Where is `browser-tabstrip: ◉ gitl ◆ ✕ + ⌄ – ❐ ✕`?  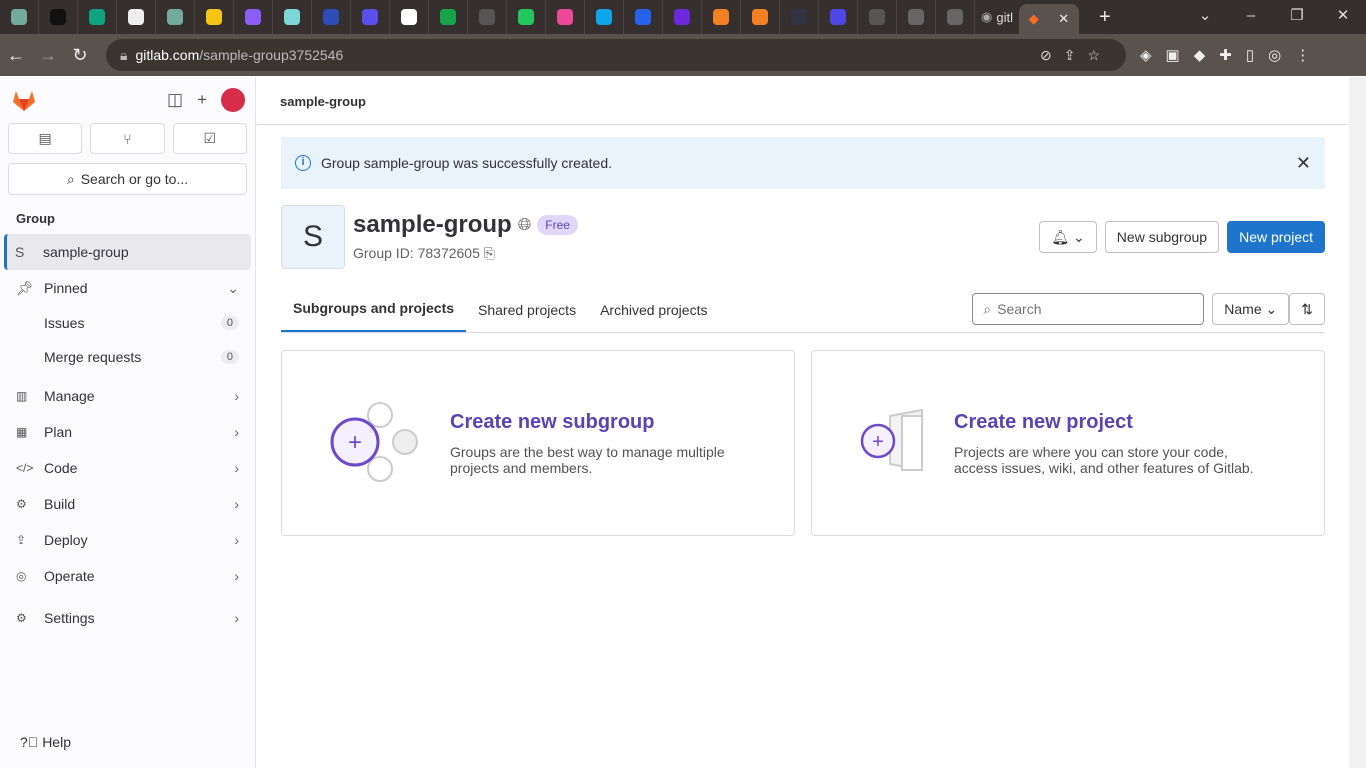
browser-tabstrip: ◉ gitl ◆ ✕ + ⌄ – ❐ ✕ is located at coordinates (683, 17).